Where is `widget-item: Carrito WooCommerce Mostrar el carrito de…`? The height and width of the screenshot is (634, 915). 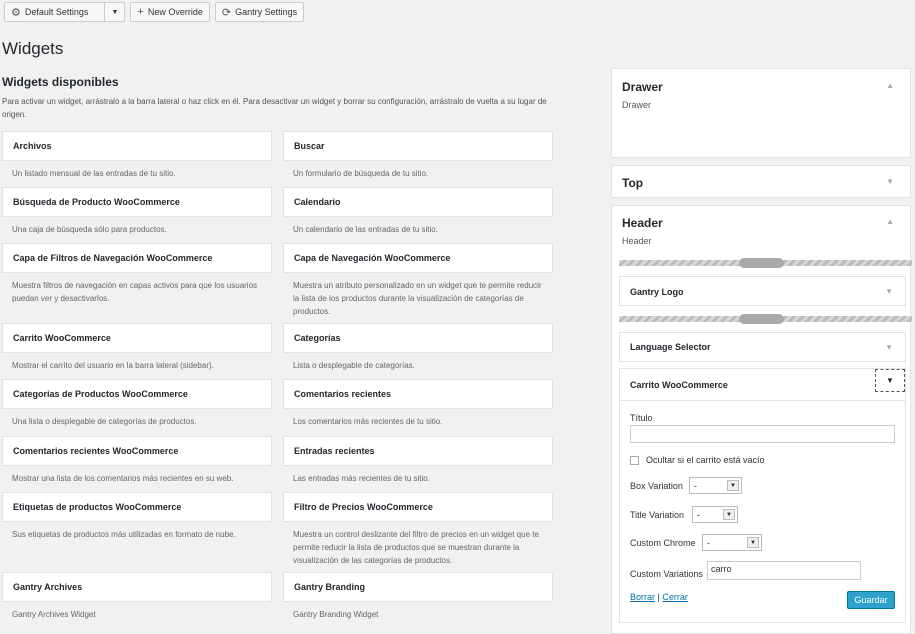 widget-item: Carrito WooCommerce Mostrar el carrito de… is located at coordinates (137, 347).